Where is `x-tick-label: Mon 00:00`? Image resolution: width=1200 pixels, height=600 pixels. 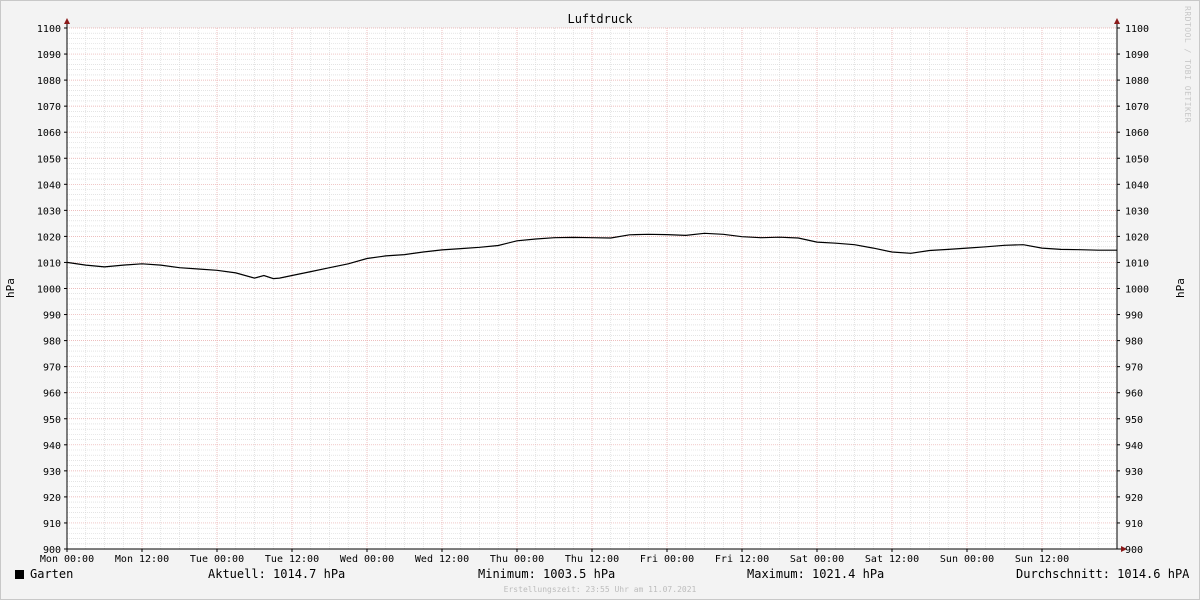 x-tick-label: Mon 00:00 is located at coordinates (67, 559).